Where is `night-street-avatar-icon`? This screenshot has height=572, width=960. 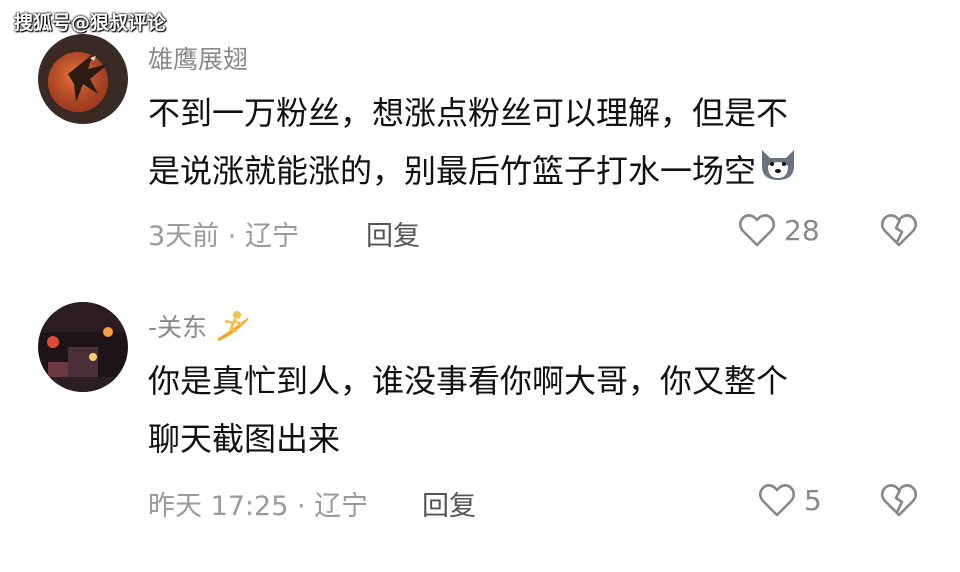
night-street-avatar-icon is located at coordinates (83, 347).